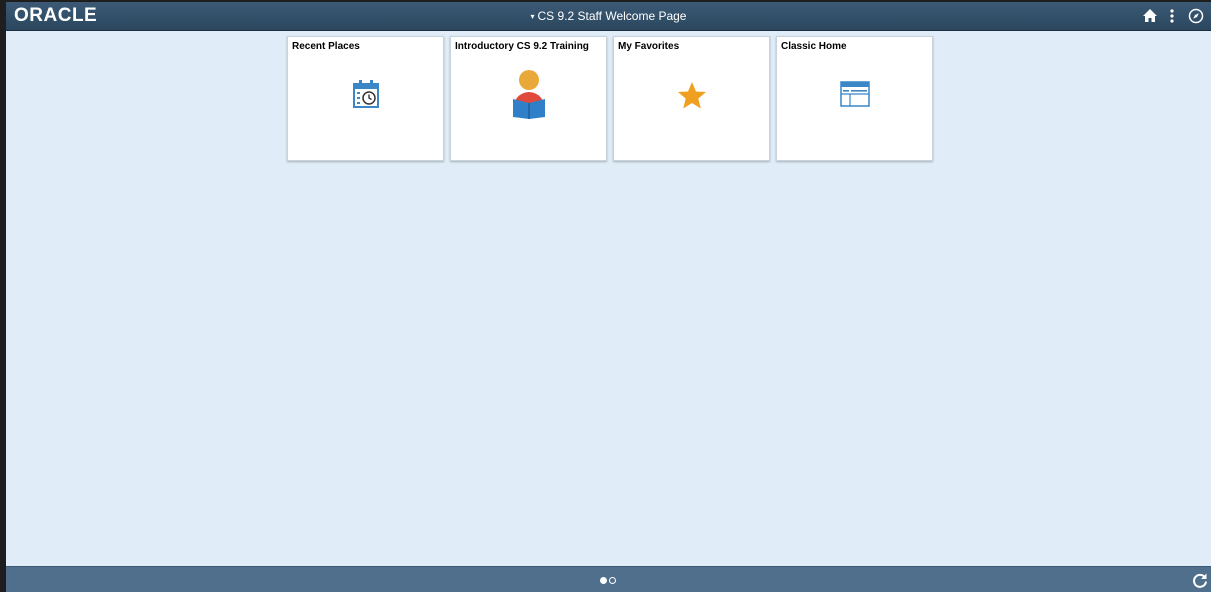 The height and width of the screenshot is (592, 1211). I want to click on star-icon, so click(691, 95).